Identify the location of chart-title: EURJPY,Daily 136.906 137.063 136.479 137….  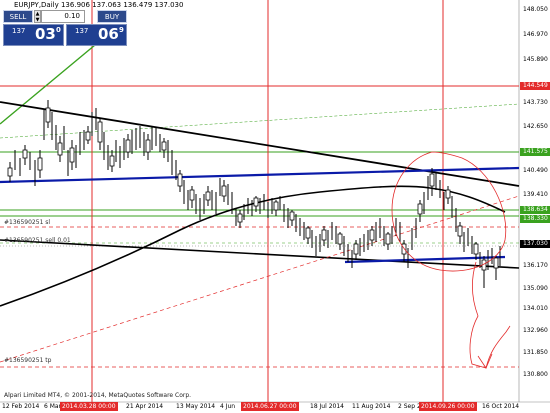
(99, 5).